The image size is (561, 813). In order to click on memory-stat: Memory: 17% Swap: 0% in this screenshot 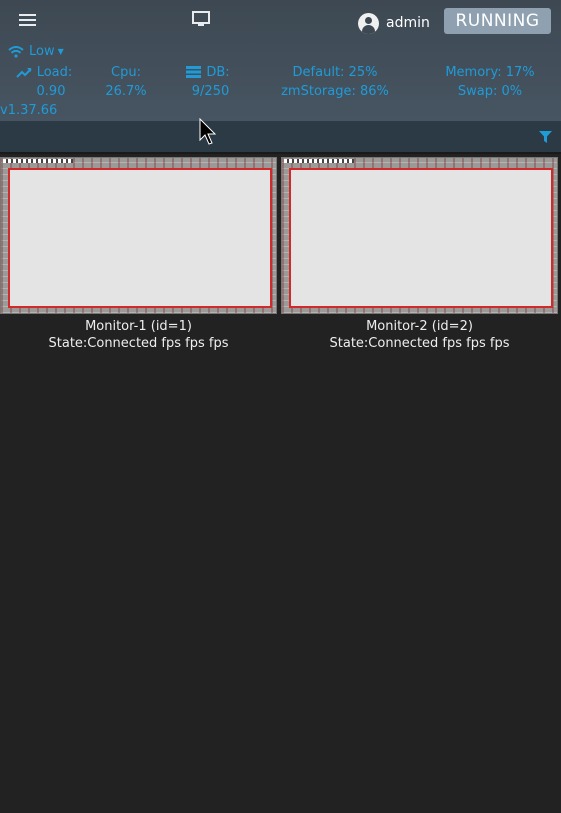, I will do `click(490, 82)`.